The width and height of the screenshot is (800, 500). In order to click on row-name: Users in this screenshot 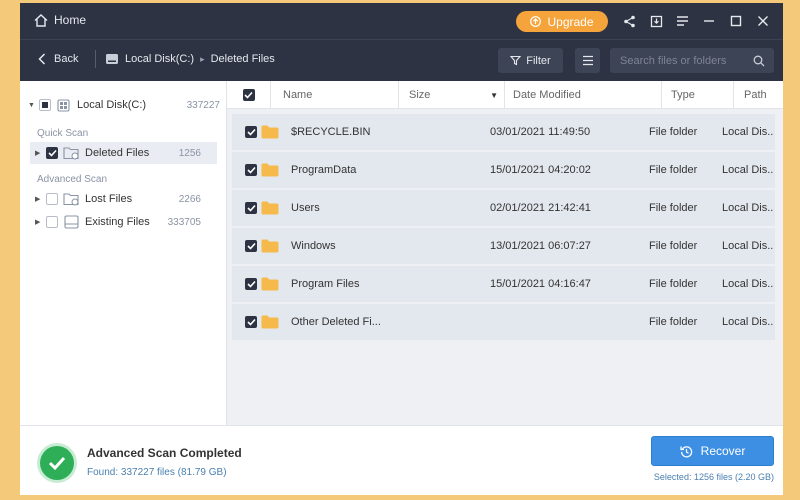, I will do `click(305, 208)`.